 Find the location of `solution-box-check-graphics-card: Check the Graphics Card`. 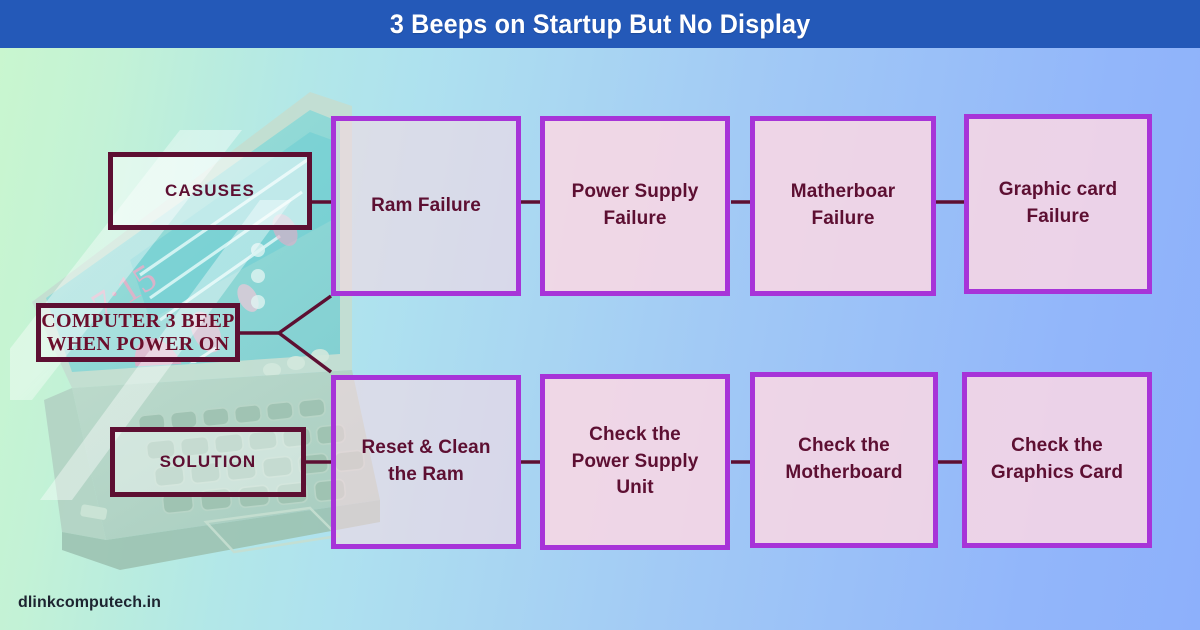

solution-box-check-graphics-card: Check the Graphics Card is located at coordinates (1057, 460).